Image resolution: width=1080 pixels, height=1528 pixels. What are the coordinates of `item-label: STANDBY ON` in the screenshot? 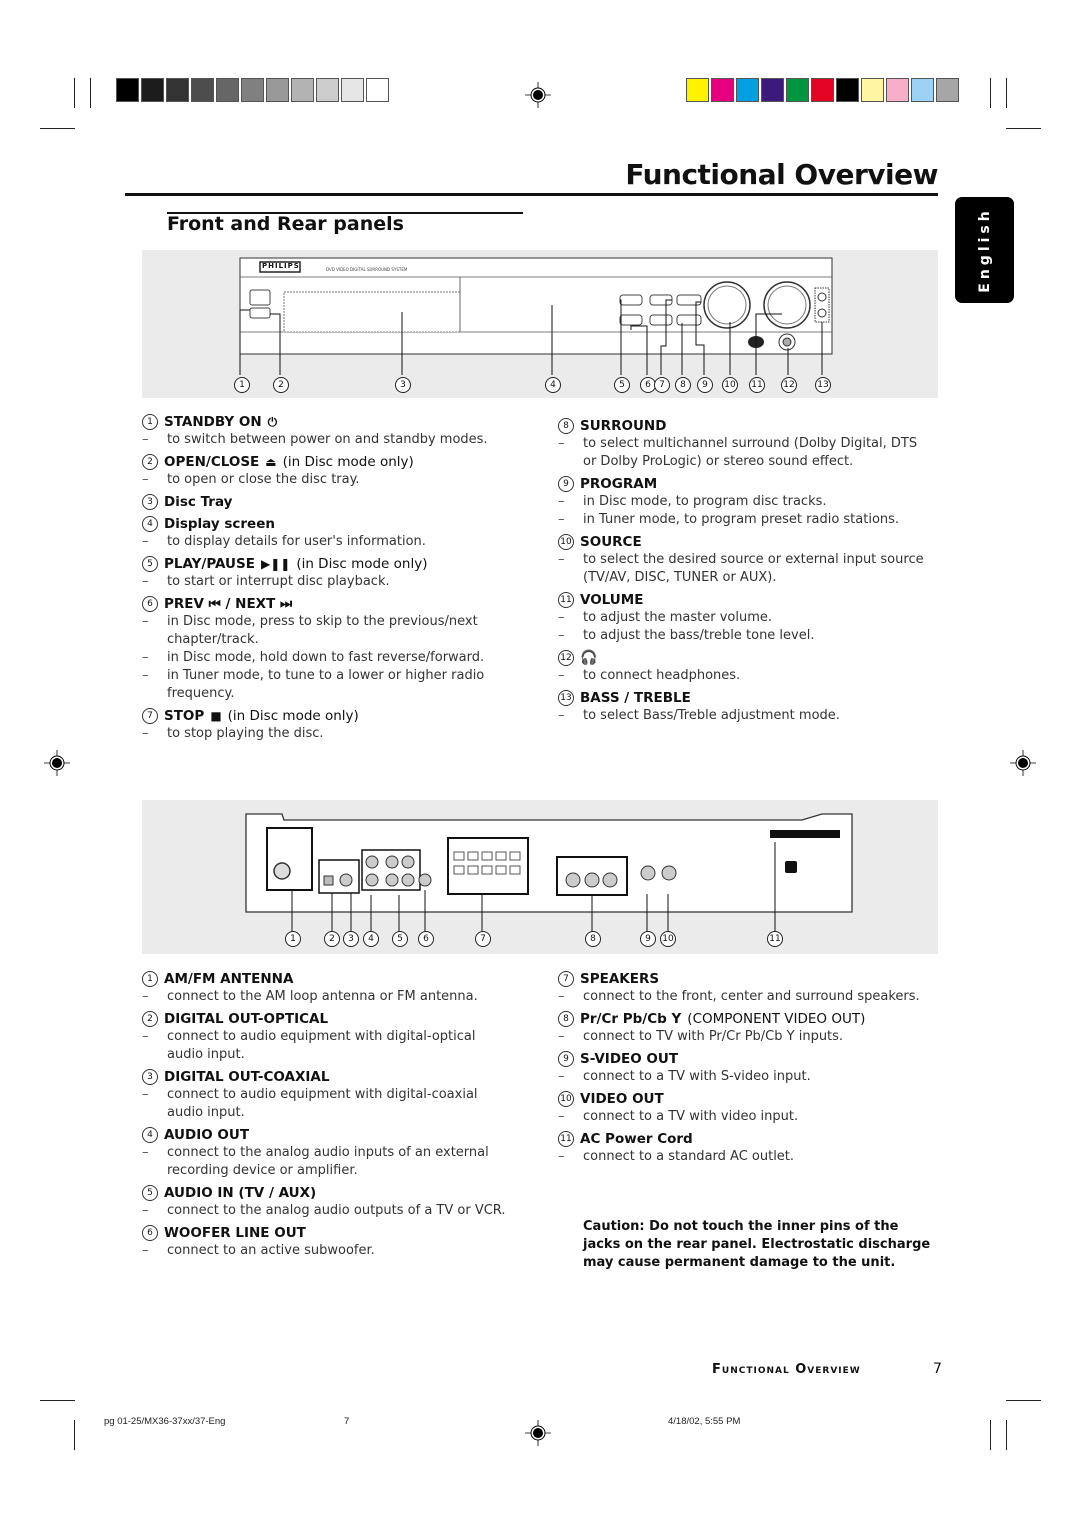 It's located at (213, 422).